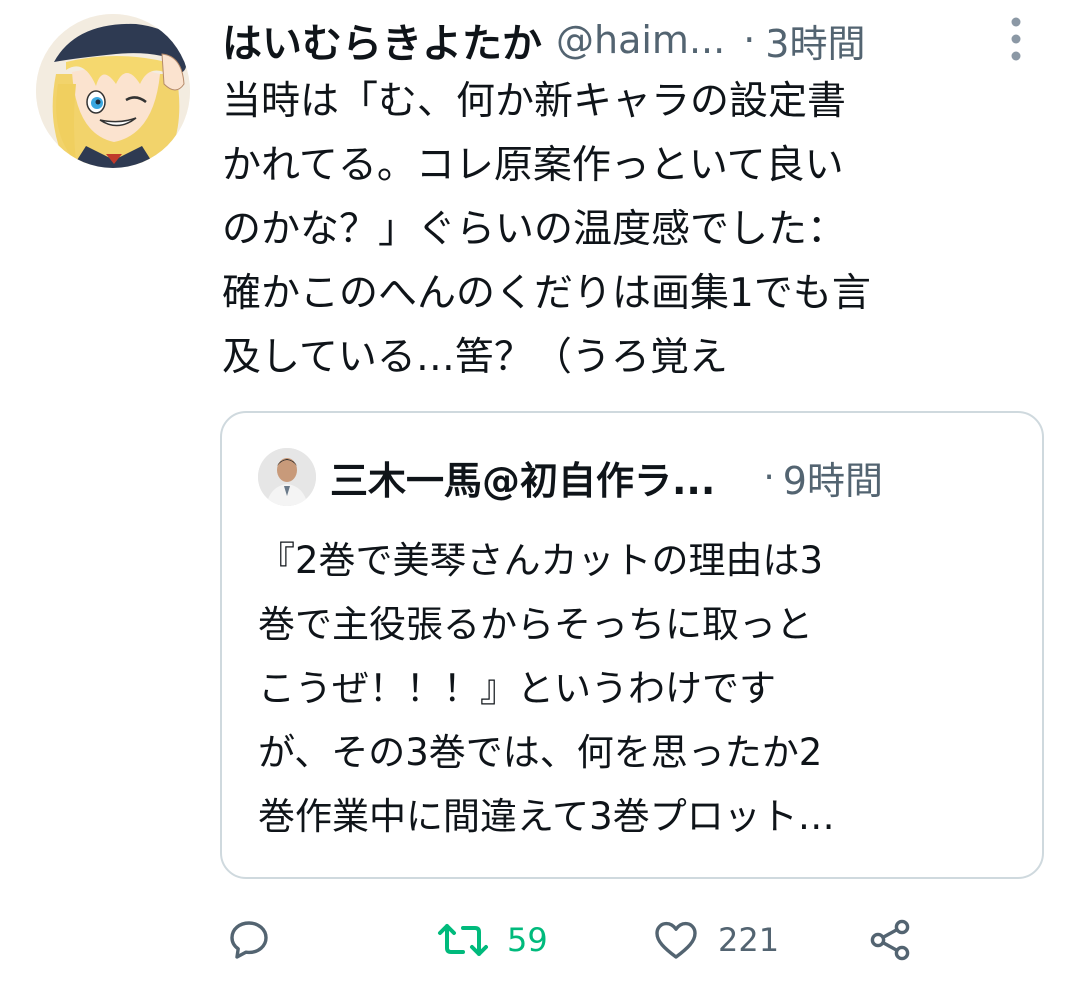 This screenshot has width=1080, height=1002. I want to click on tweet-action-bar: 59 221, so click(540, 940).